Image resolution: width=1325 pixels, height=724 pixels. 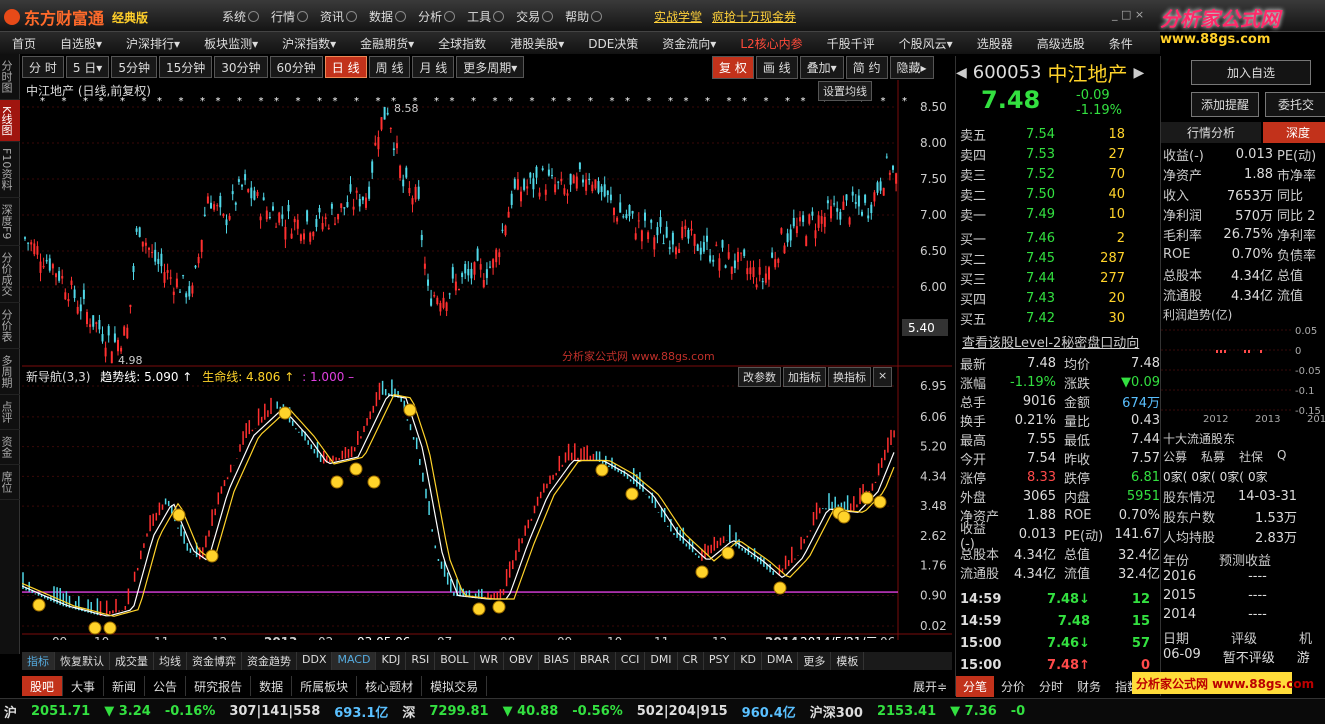 I want to click on tab-depth: 深度F9, so click(x=10, y=222).